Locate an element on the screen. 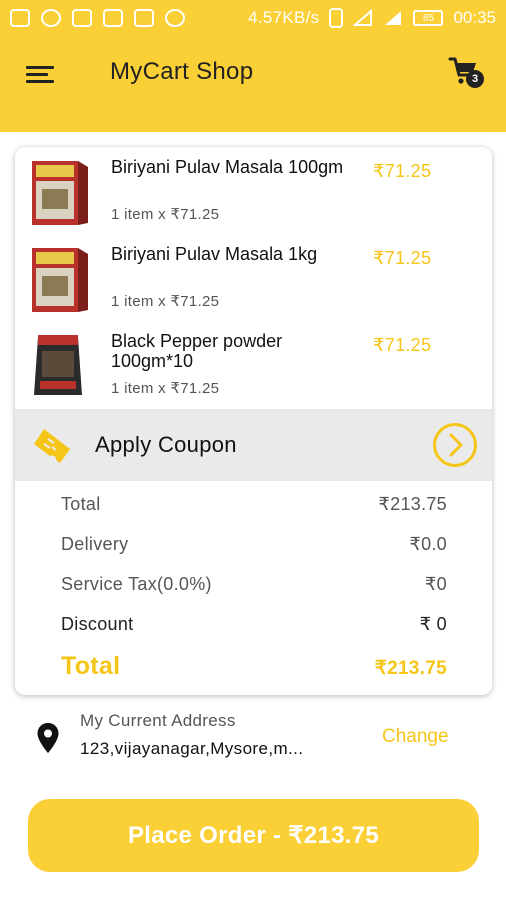 This screenshot has height=900, width=506. whatsapp-icon is located at coordinates (51, 18).